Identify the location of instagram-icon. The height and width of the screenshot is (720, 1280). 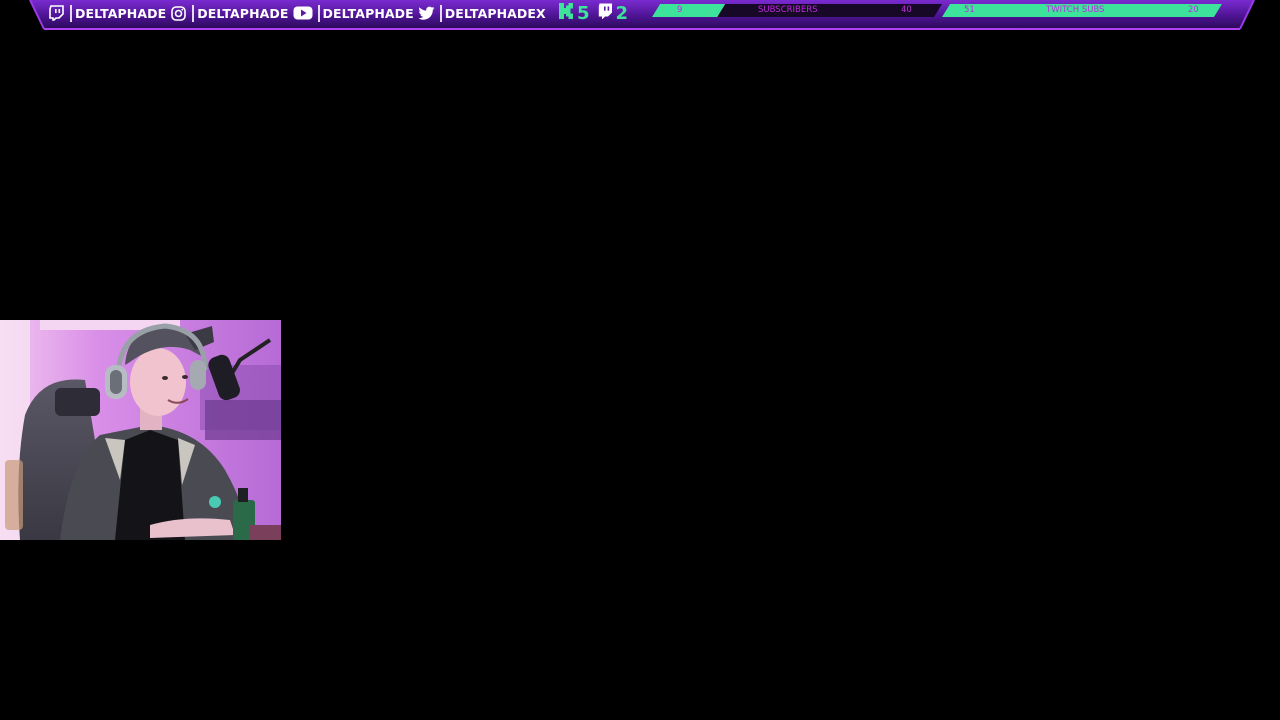
(178, 13).